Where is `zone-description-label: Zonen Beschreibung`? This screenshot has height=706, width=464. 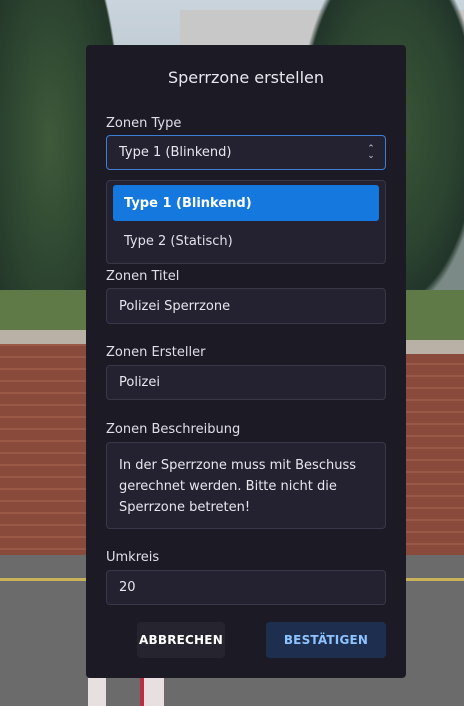
zone-description-label: Zonen Beschreibung is located at coordinates (173, 429).